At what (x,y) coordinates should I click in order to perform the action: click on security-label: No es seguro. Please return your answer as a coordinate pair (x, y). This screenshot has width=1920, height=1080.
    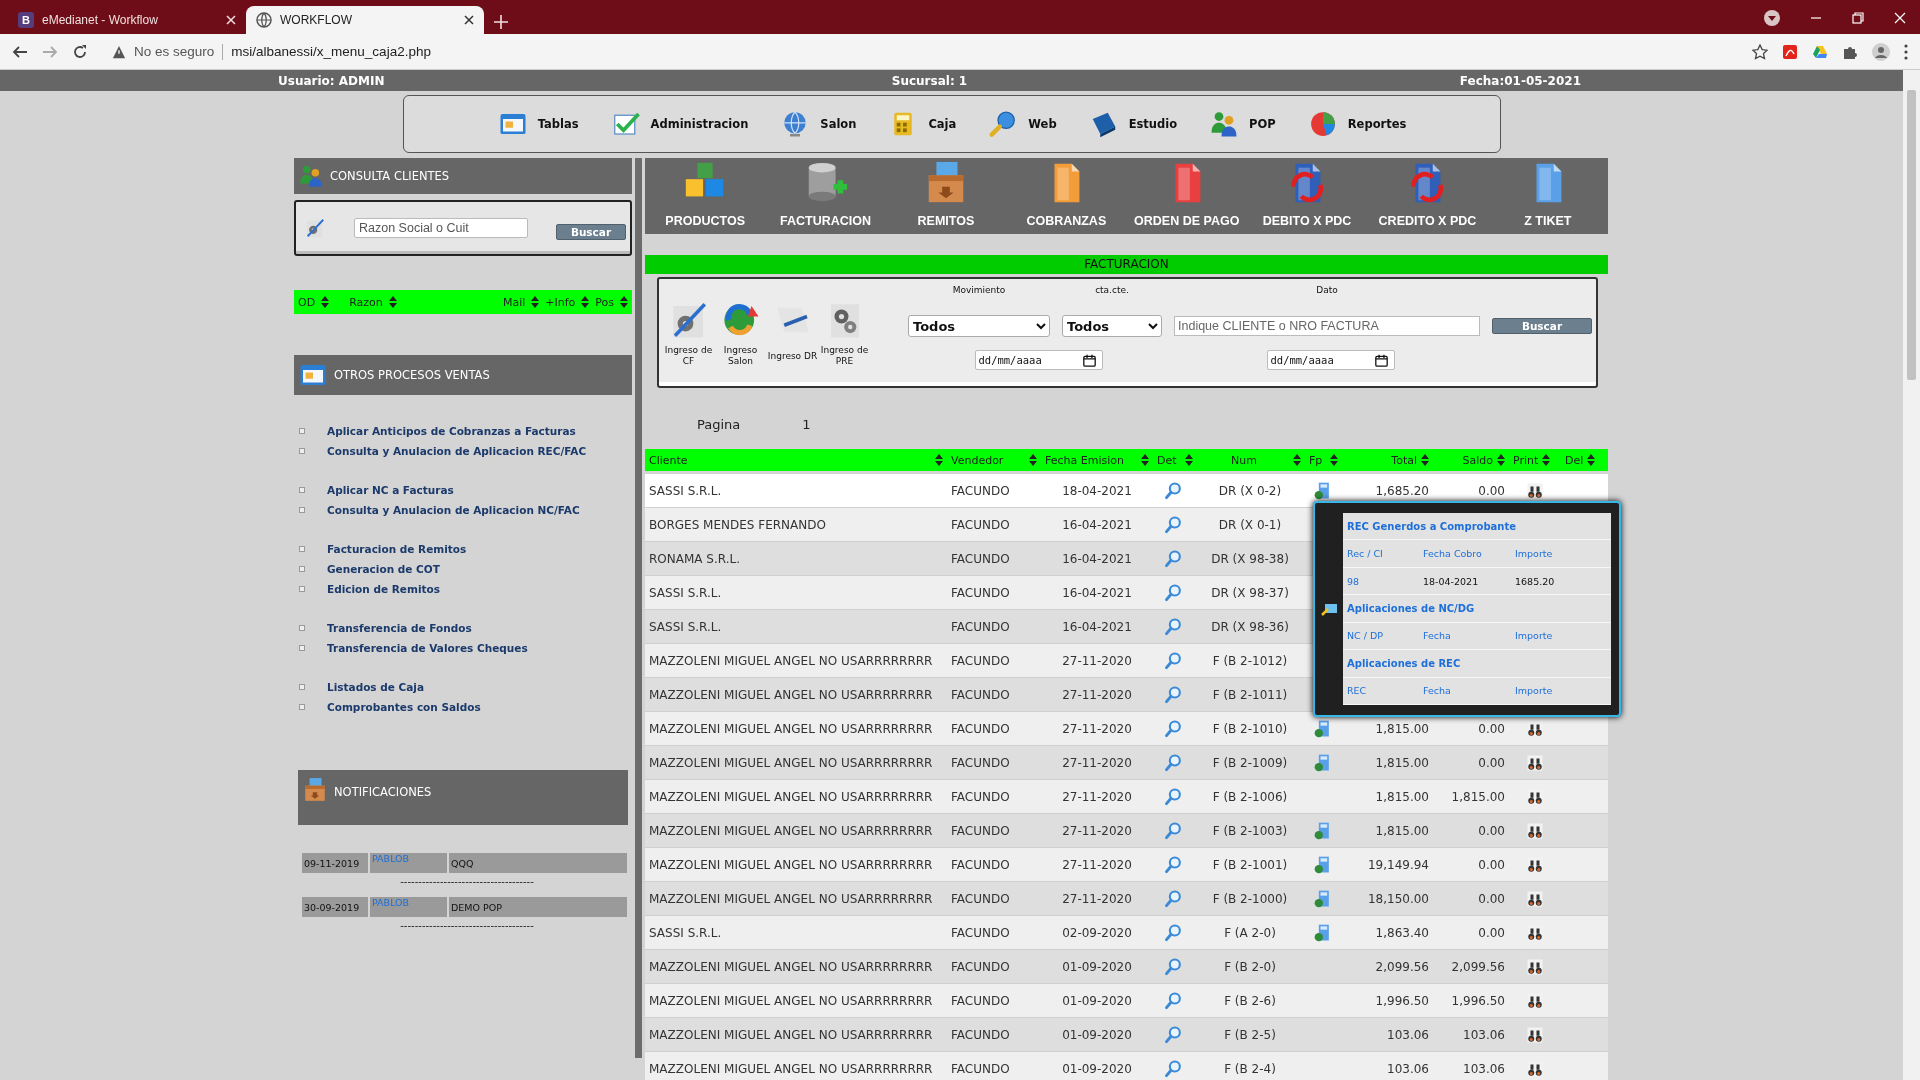
    Looking at the image, I should click on (174, 51).